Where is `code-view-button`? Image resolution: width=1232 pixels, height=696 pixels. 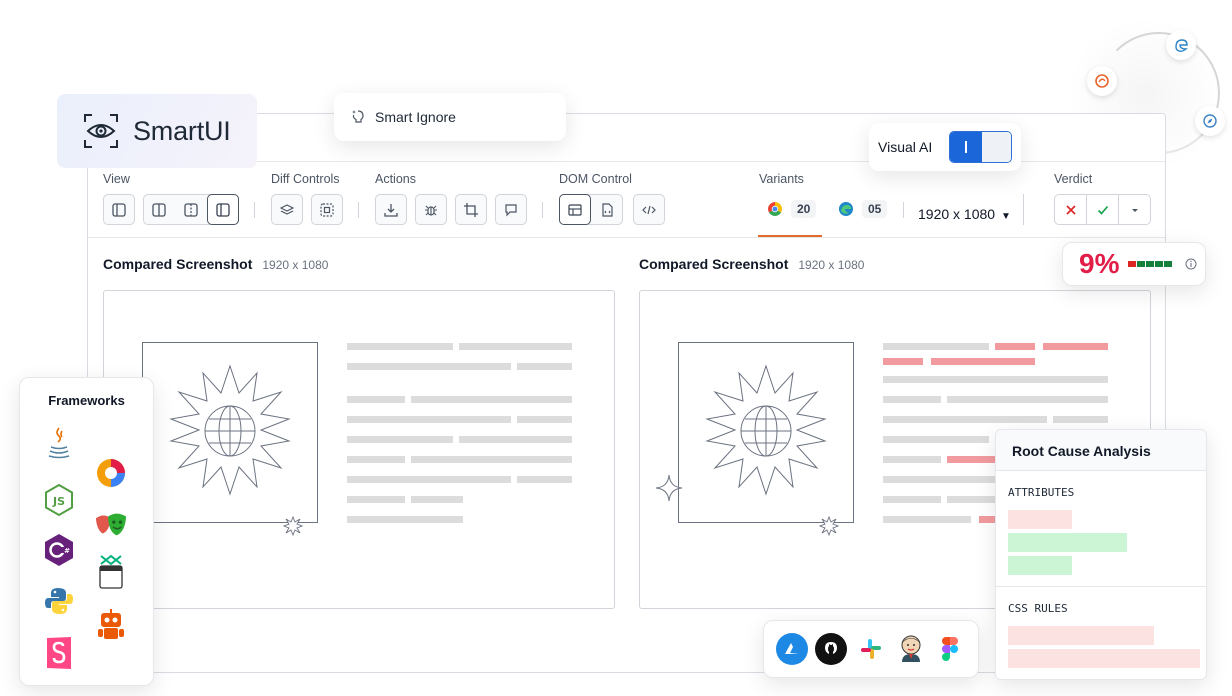 code-view-button is located at coordinates (649, 209).